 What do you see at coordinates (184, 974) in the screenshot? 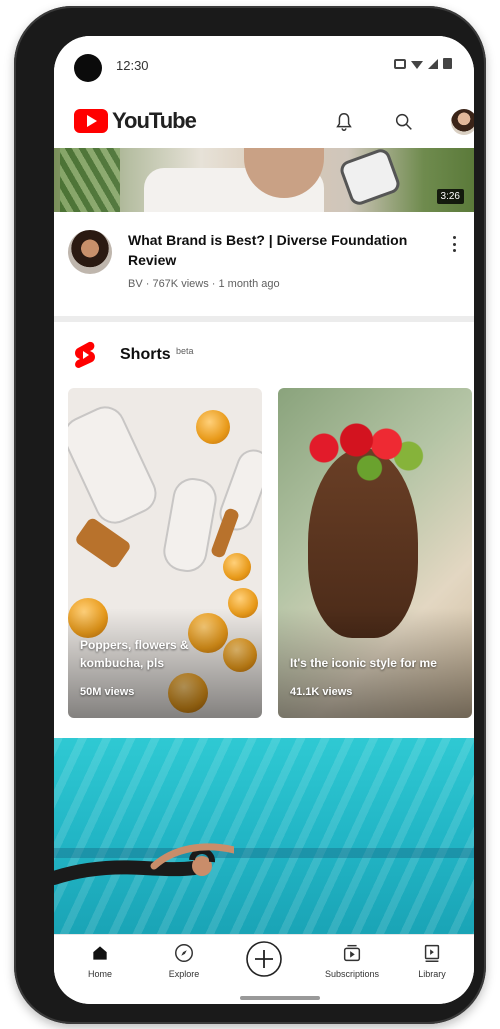
I see `nav-label: Explore` at bounding box center [184, 974].